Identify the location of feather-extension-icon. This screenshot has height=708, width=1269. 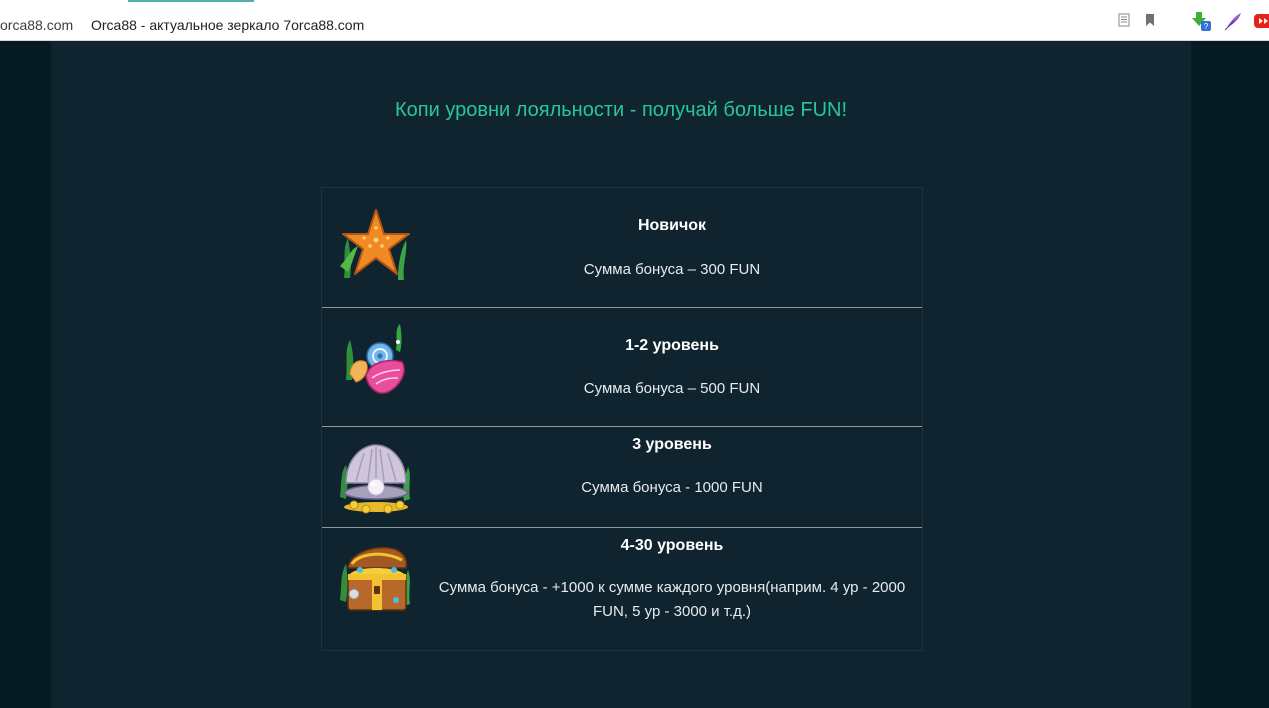
(1233, 21).